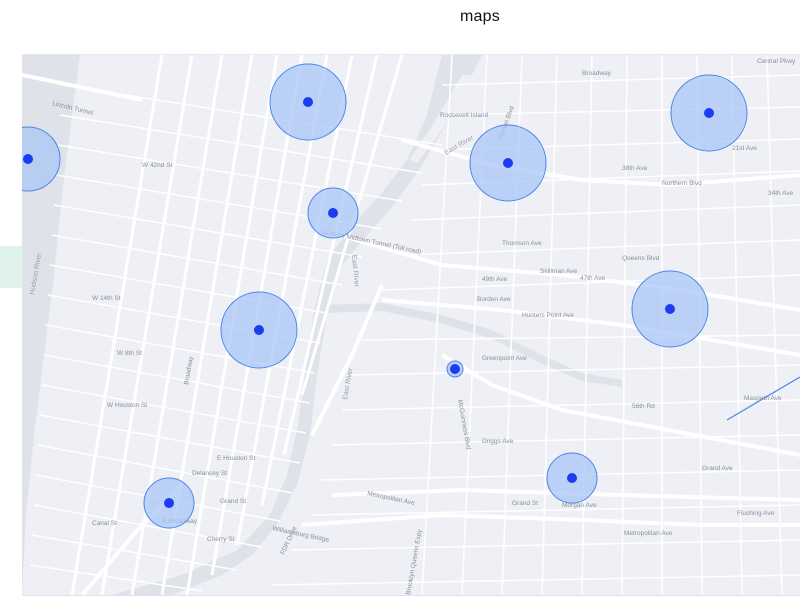 This screenshot has width=800, height=600. What do you see at coordinates (498, 441) in the screenshot?
I see `label-driggs-ave: Driggs Ave` at bounding box center [498, 441].